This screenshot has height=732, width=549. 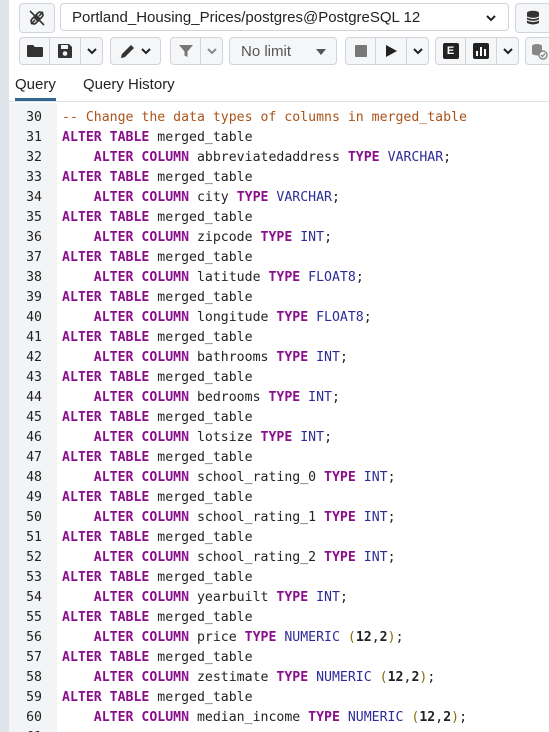 What do you see at coordinates (233, 597) in the screenshot?
I see `code-token: yearbuilt` at bounding box center [233, 597].